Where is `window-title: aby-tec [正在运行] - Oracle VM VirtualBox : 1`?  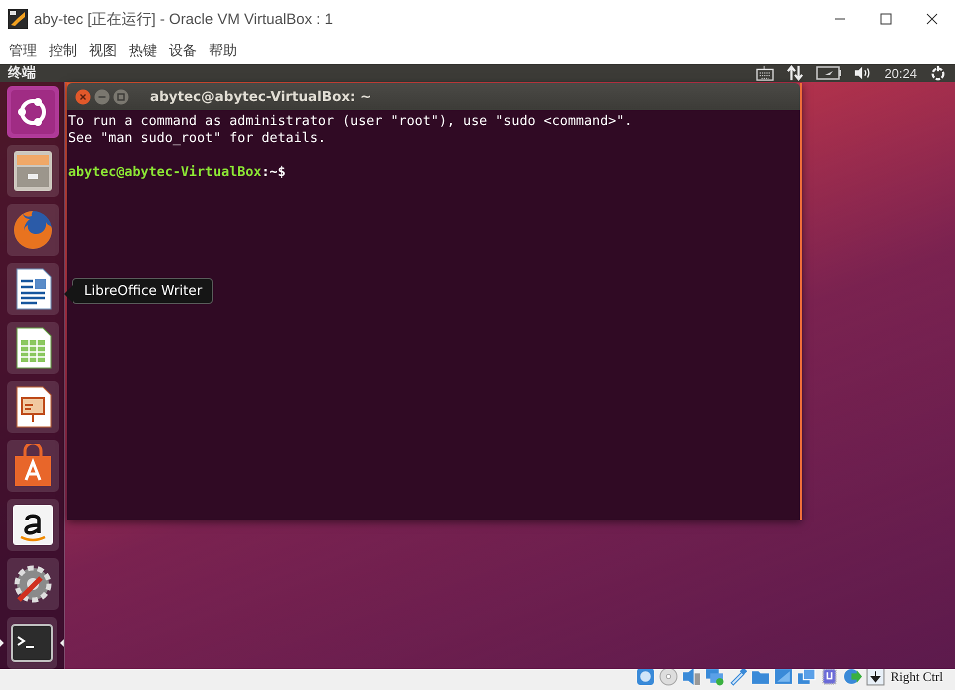 window-title: aby-tec [正在运行] - Oracle VM VirtualBox : 1 is located at coordinates (184, 19).